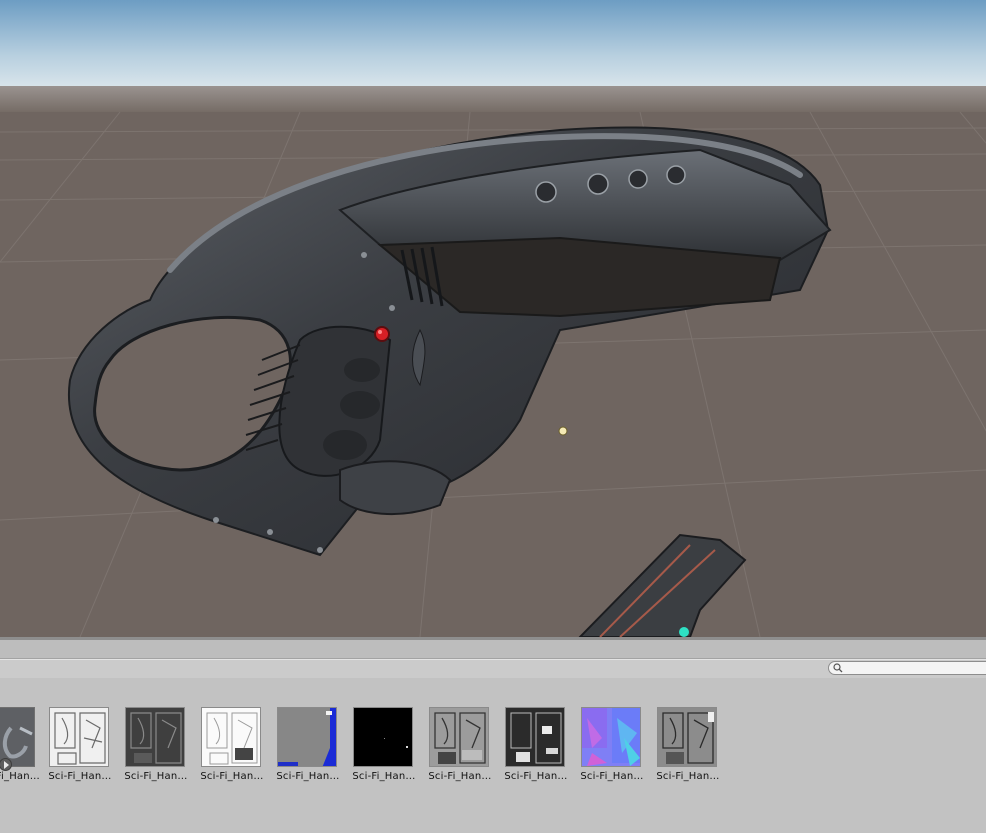  Describe the element at coordinates (915, 668) in the screenshot. I see `search-input` at that location.